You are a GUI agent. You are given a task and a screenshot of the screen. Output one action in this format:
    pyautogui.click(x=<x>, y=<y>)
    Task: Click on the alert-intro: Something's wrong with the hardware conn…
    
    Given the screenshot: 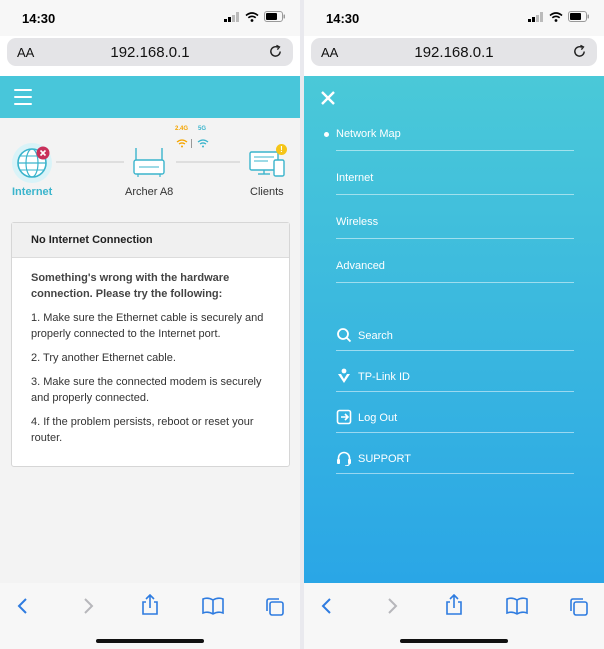 What is the action you would take?
    pyautogui.click(x=130, y=286)
    